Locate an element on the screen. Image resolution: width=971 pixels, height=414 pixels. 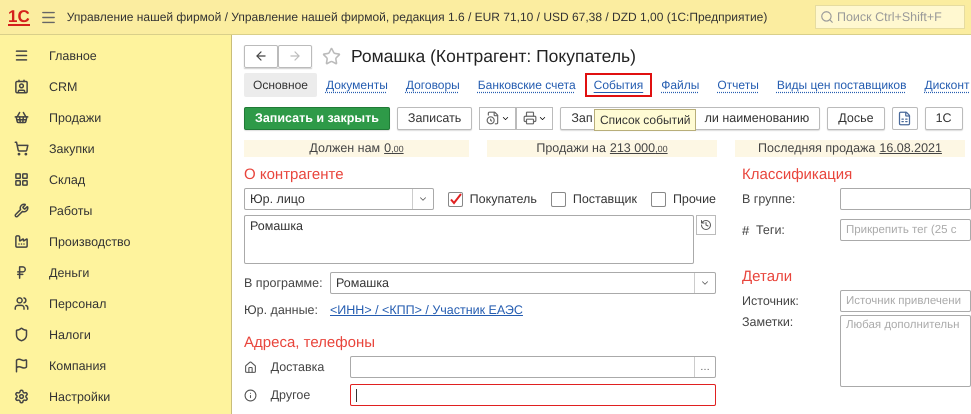
section-heading: Детали is located at coordinates (768, 276).